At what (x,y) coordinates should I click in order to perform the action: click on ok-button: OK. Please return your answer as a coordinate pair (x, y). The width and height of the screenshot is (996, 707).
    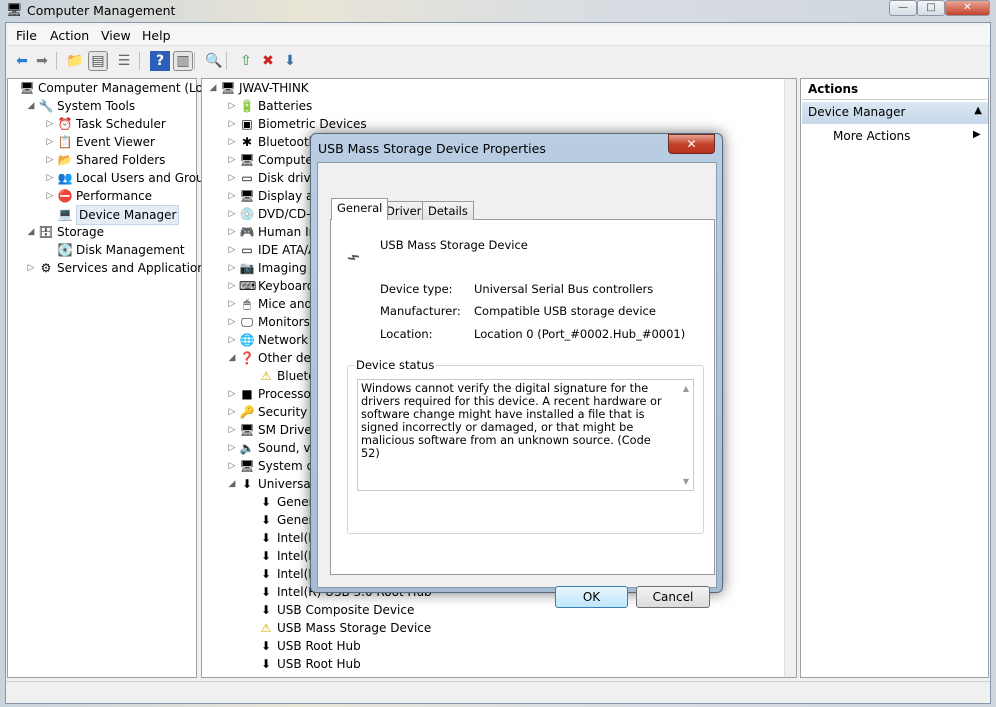
    Looking at the image, I should click on (591, 597).